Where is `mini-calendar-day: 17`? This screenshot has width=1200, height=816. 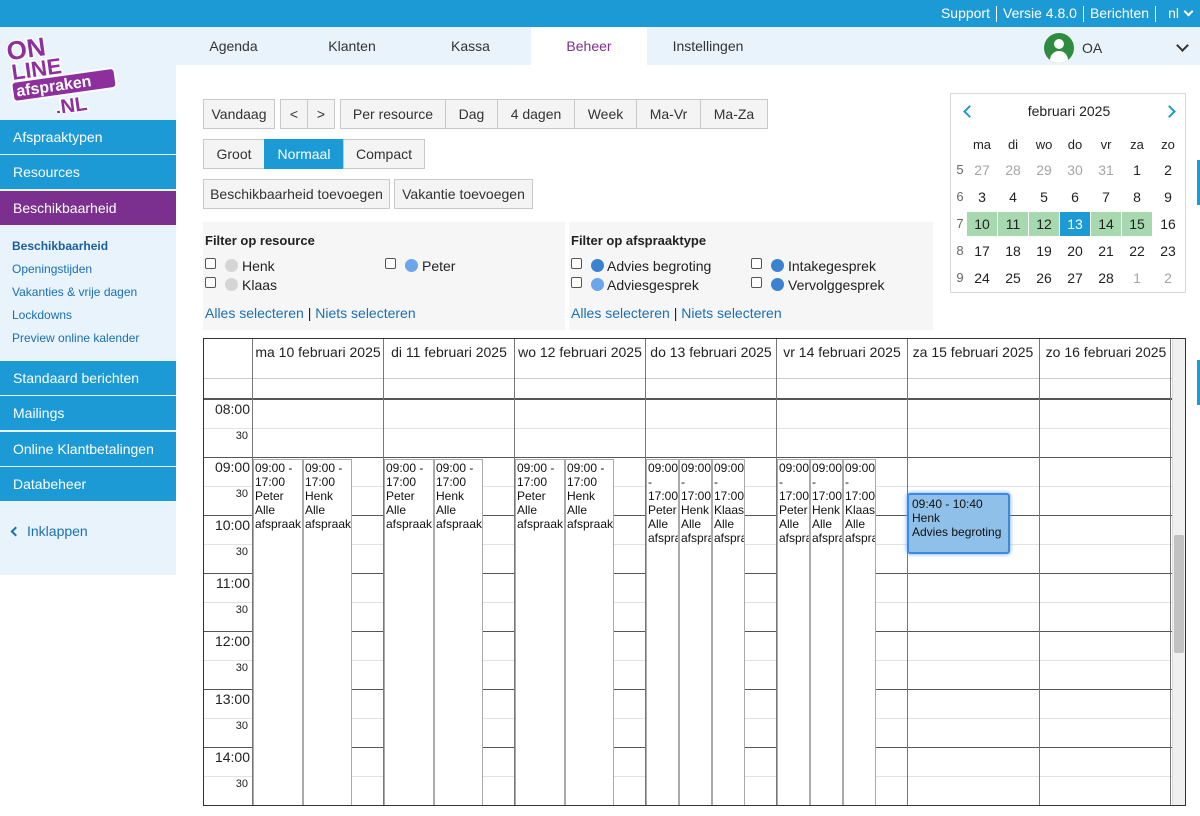 mini-calendar-day: 17 is located at coordinates (982, 251).